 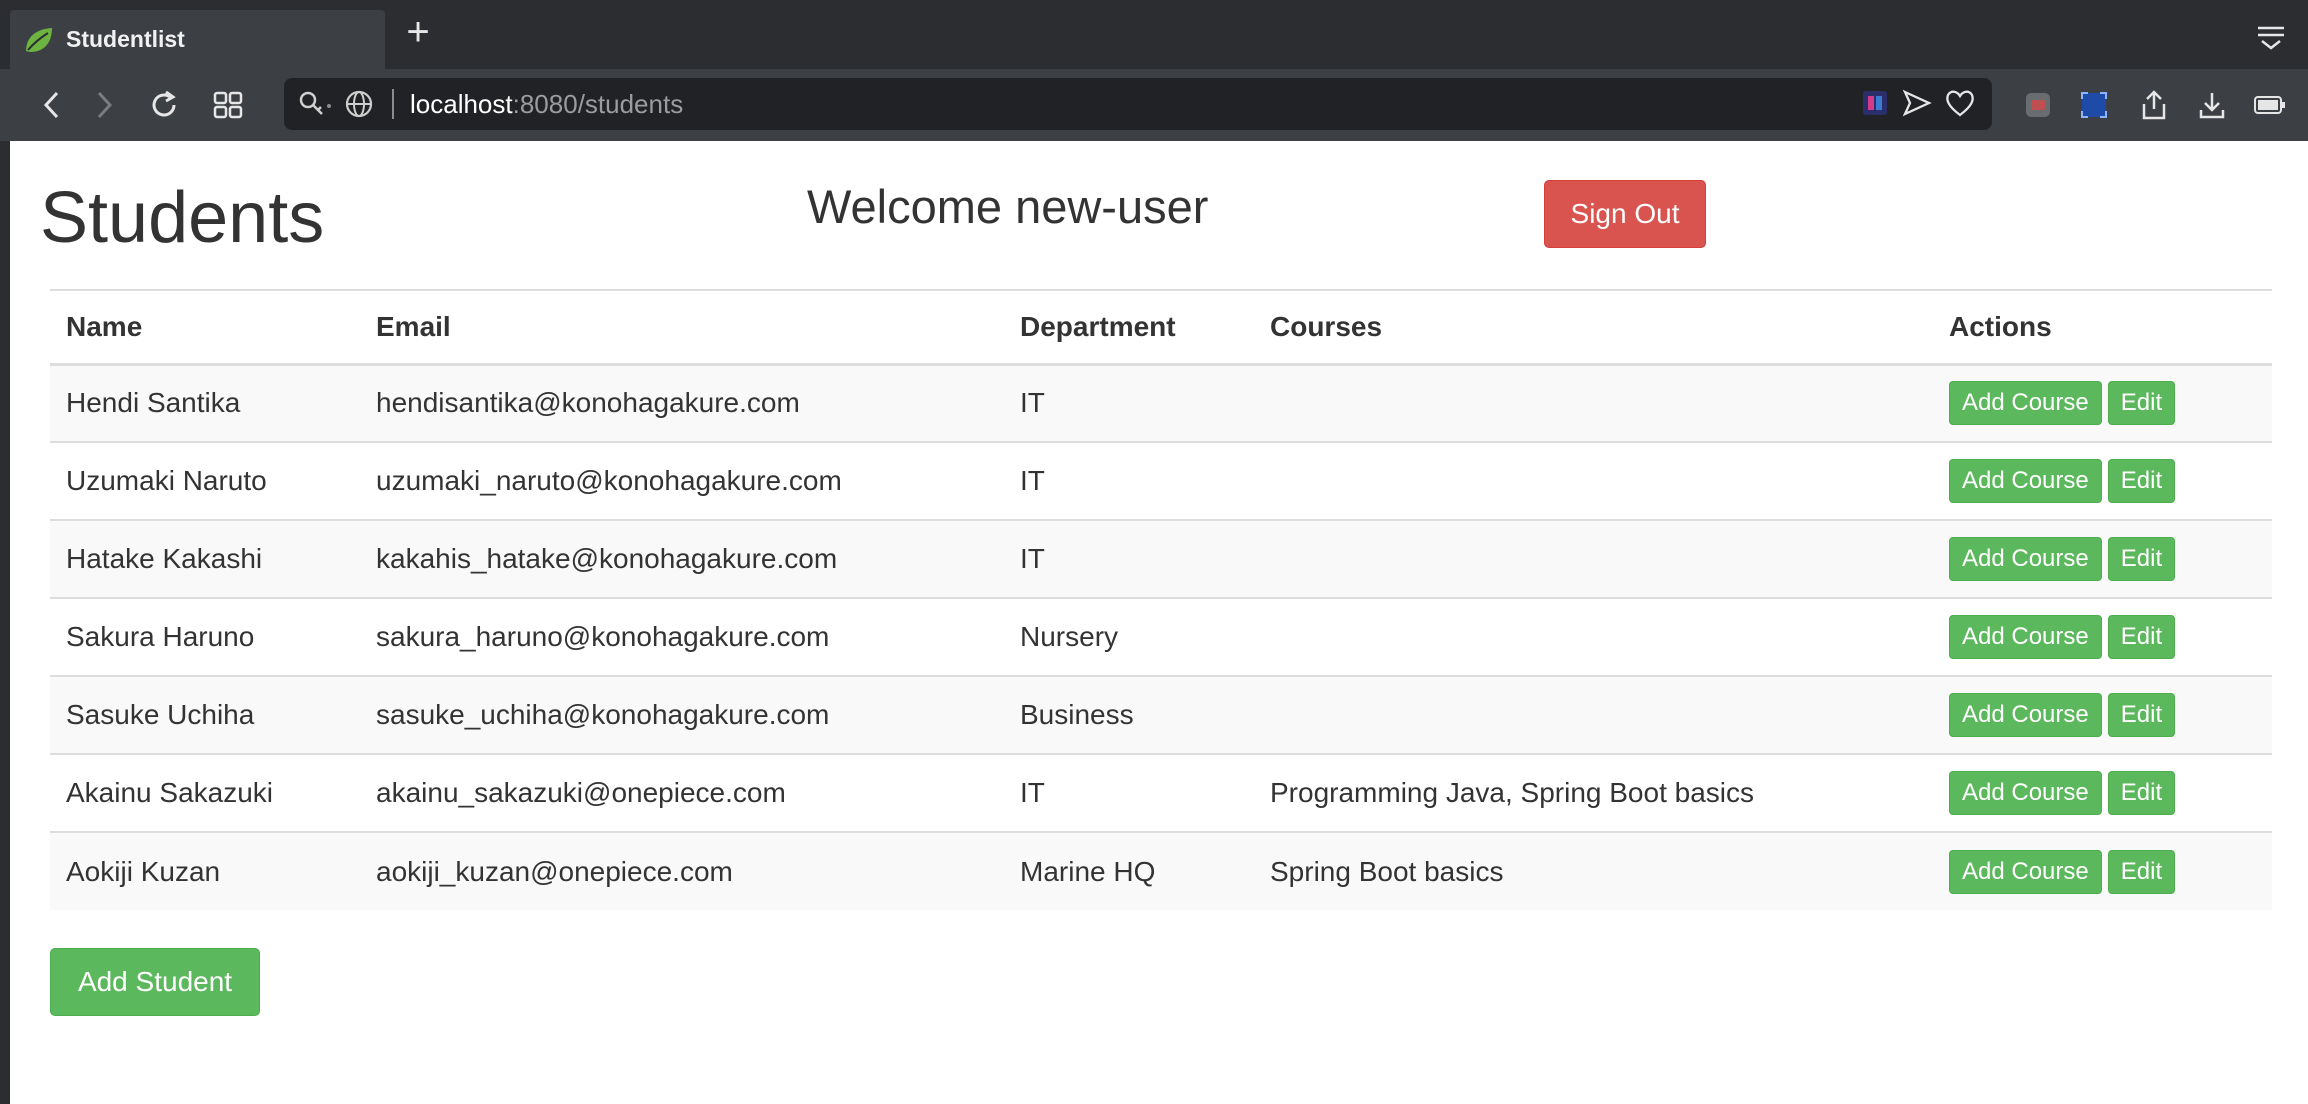 I want to click on student-email: hendisantika@konohagakure.com, so click(x=682, y=402).